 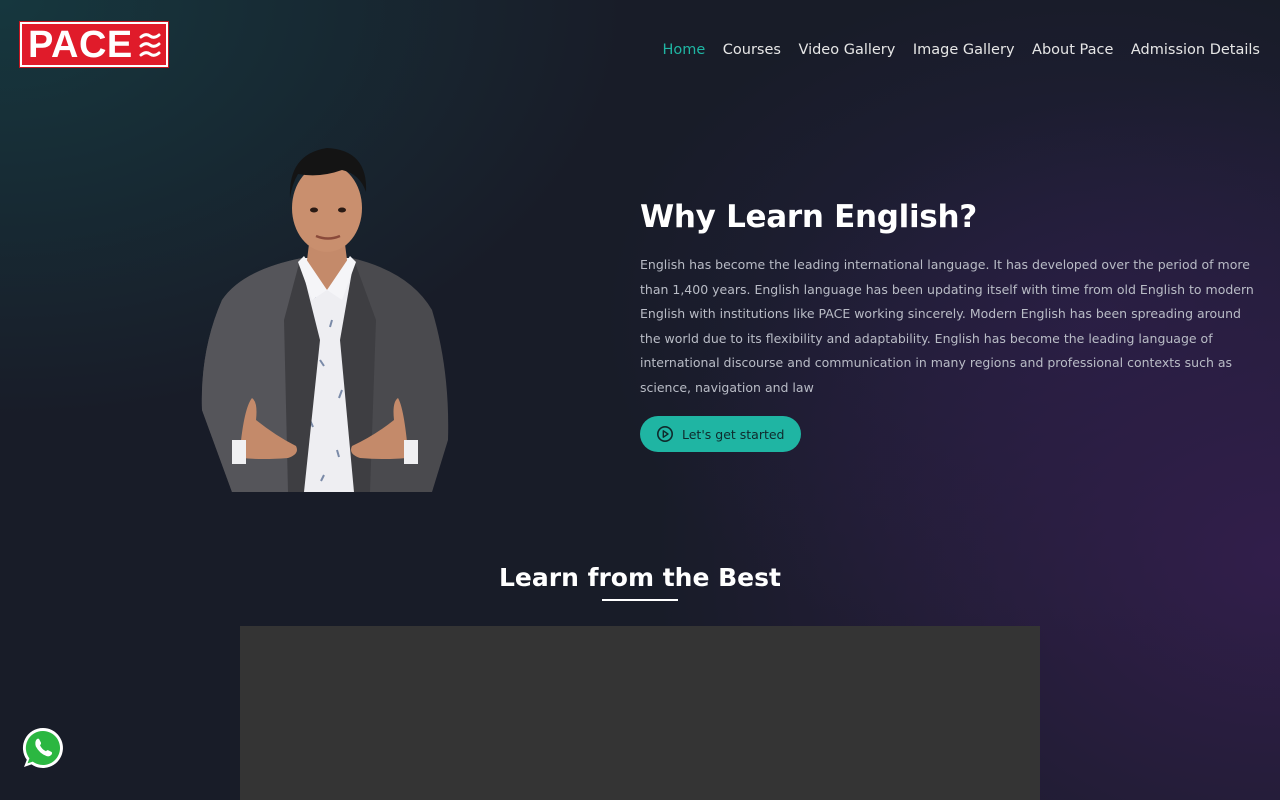 I want to click on section-title: Learn from the Best, so click(x=640, y=577).